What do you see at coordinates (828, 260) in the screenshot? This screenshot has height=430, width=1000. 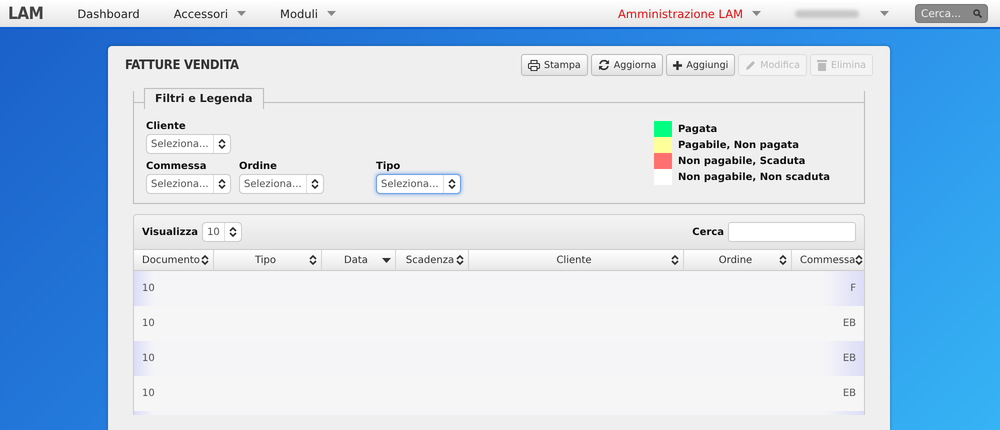 I see `column-header: Commessa` at bounding box center [828, 260].